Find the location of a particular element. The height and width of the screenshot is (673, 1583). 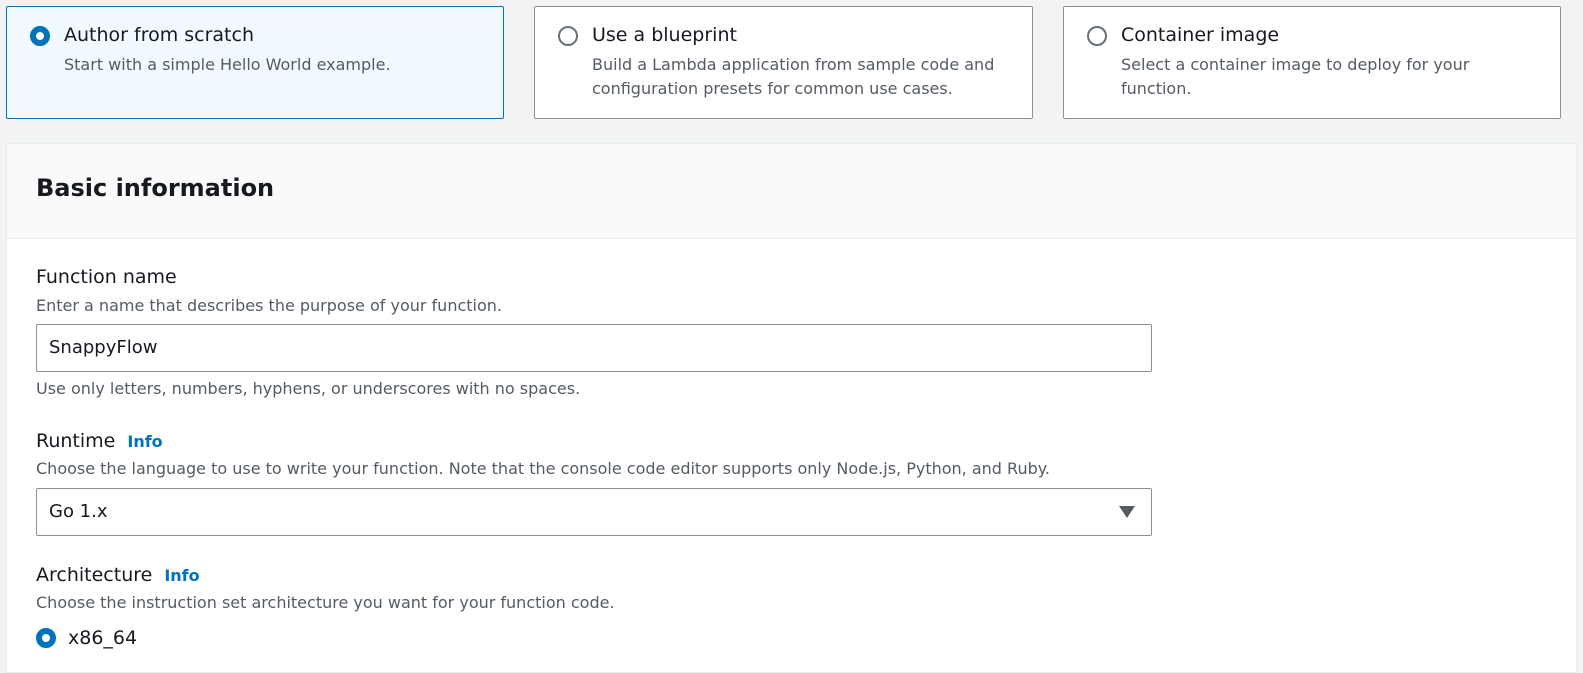

option-description: Start with a simple Hello World example. is located at coordinates (227, 64).